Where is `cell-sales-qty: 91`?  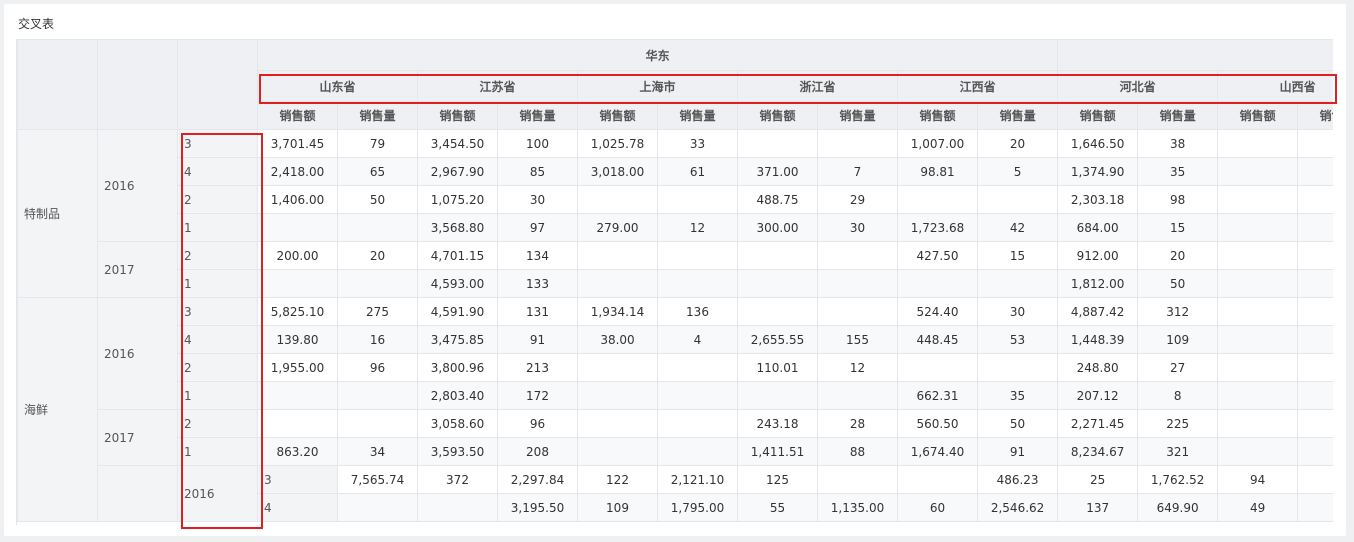 cell-sales-qty: 91 is located at coordinates (1017, 451).